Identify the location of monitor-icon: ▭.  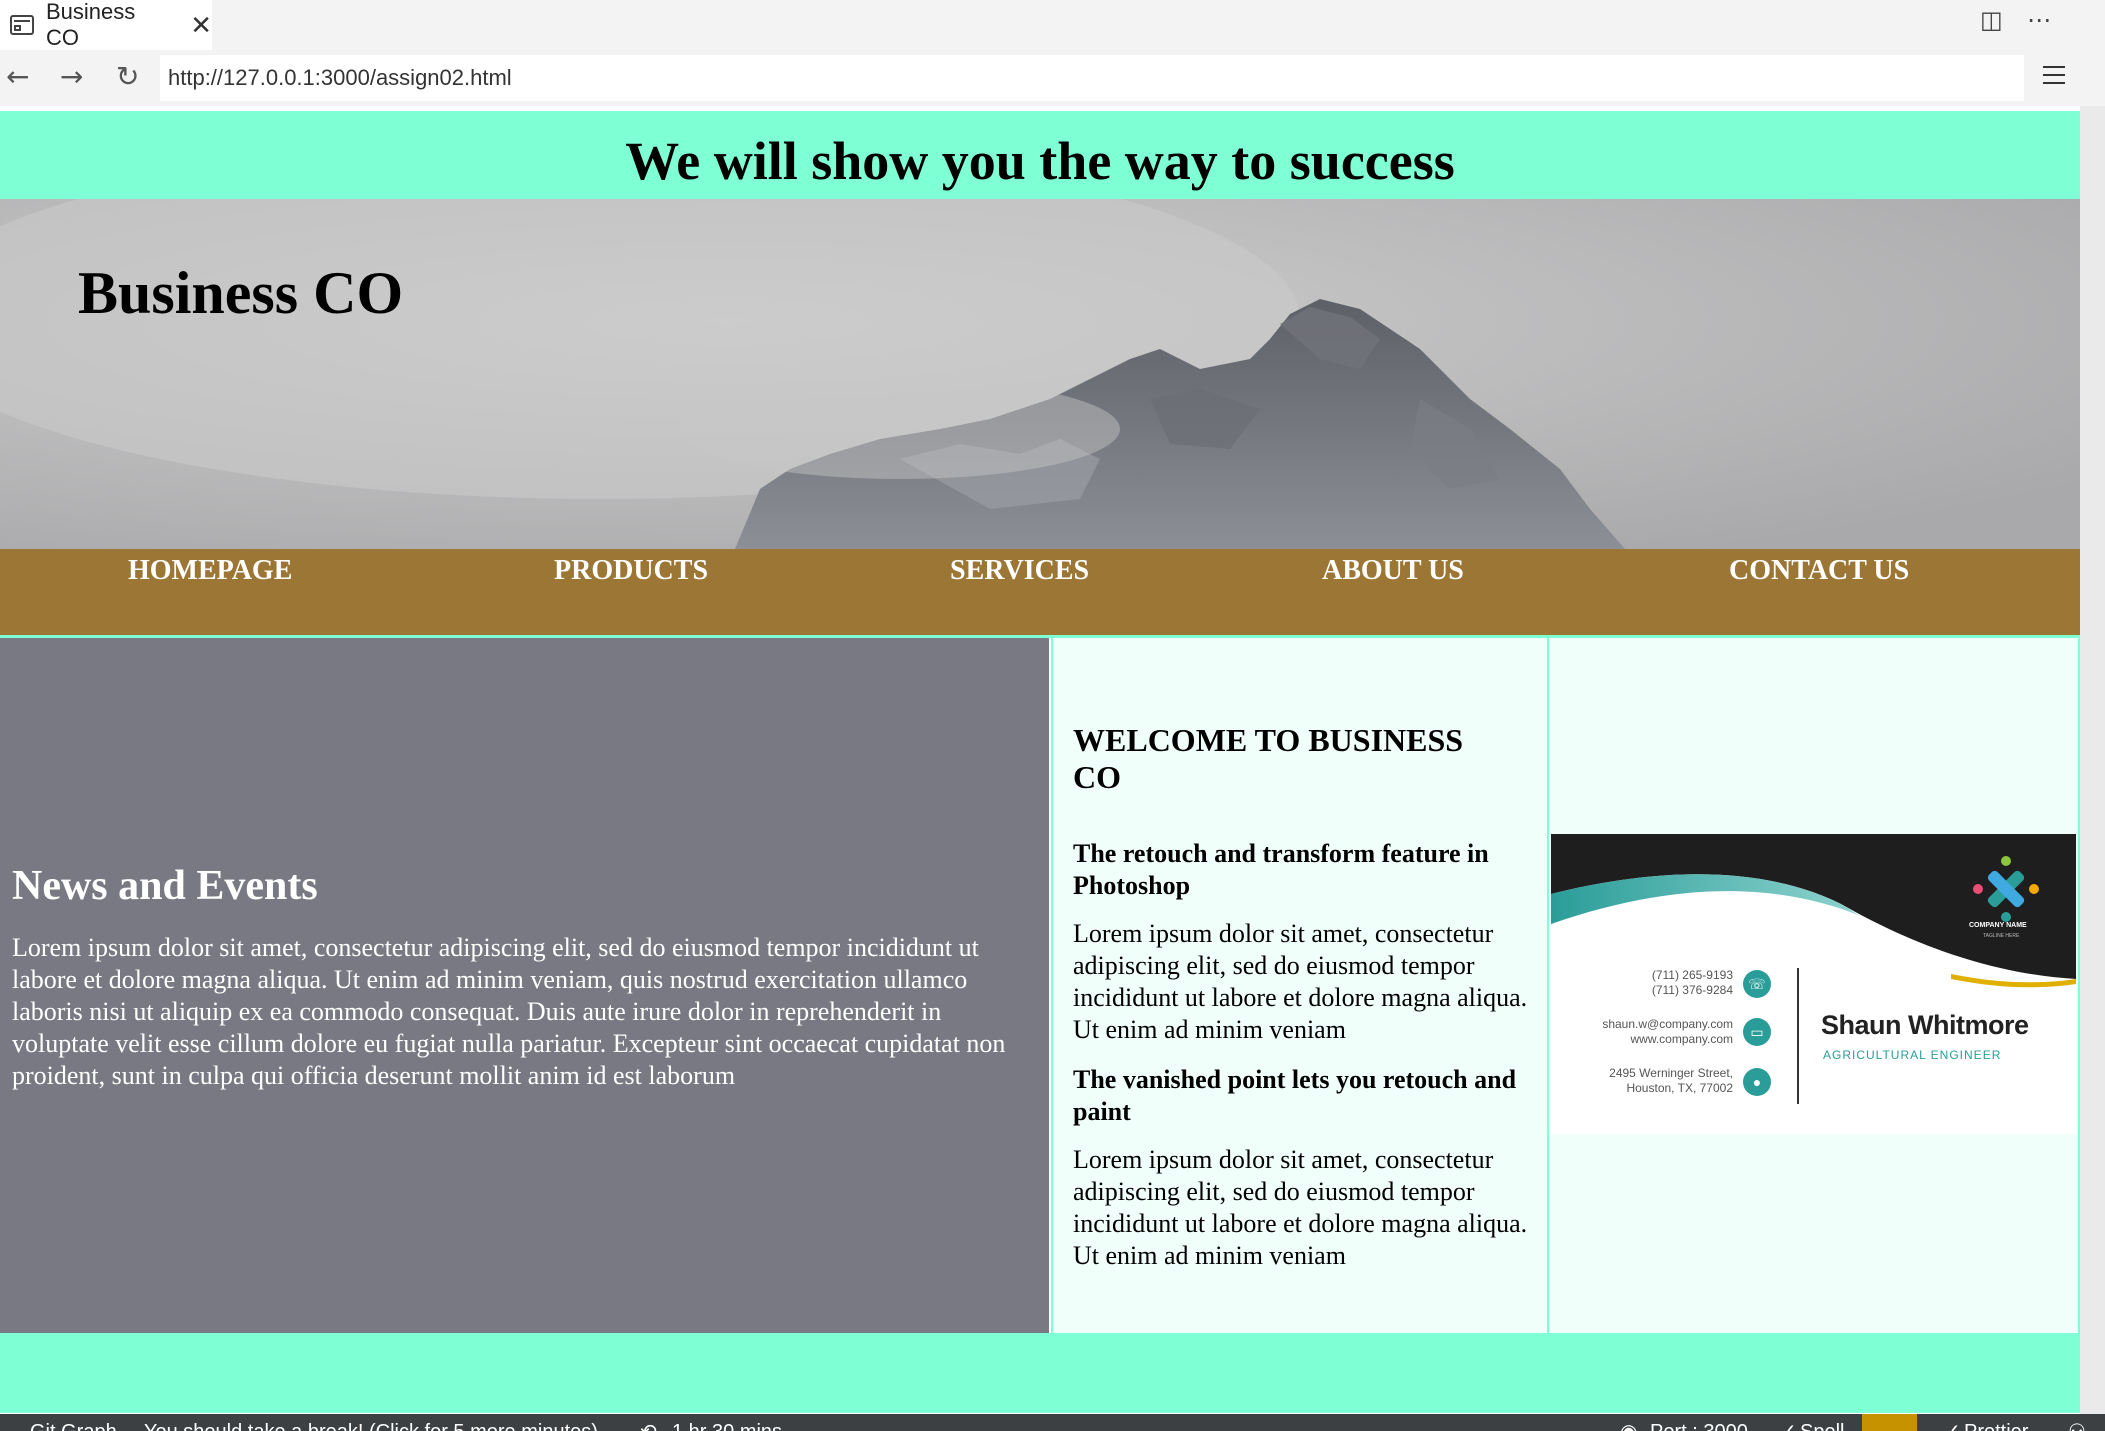
(1757, 1032).